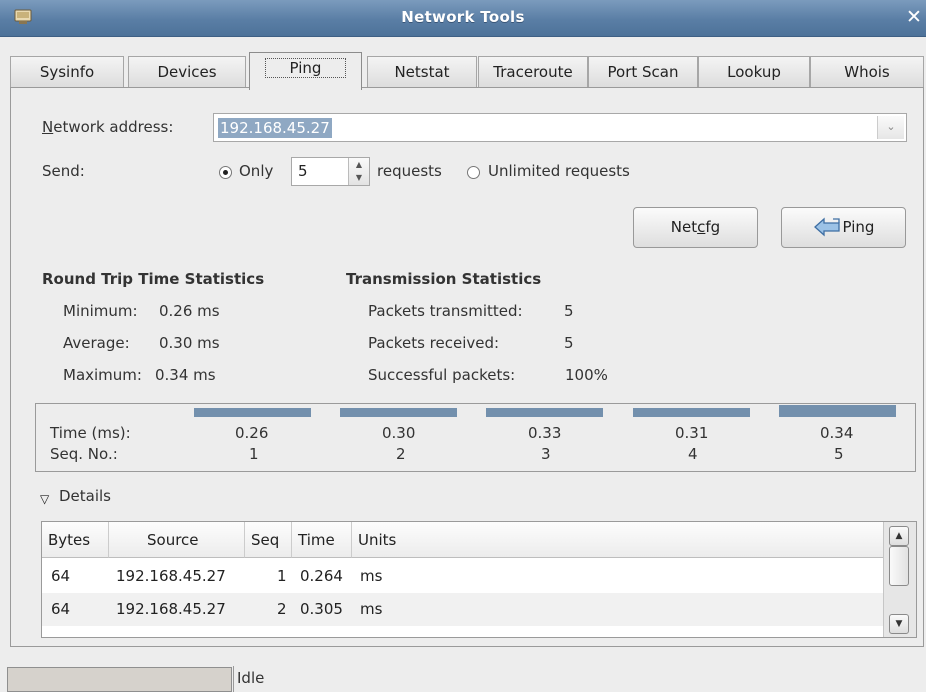  I want to click on column-header-time: Time, so click(322, 540).